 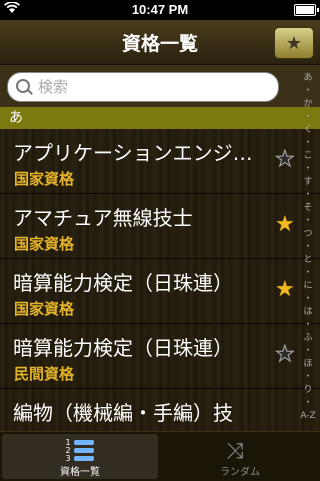 What do you see at coordinates (308, 104) in the screenshot?
I see `index-letter: か` at bounding box center [308, 104].